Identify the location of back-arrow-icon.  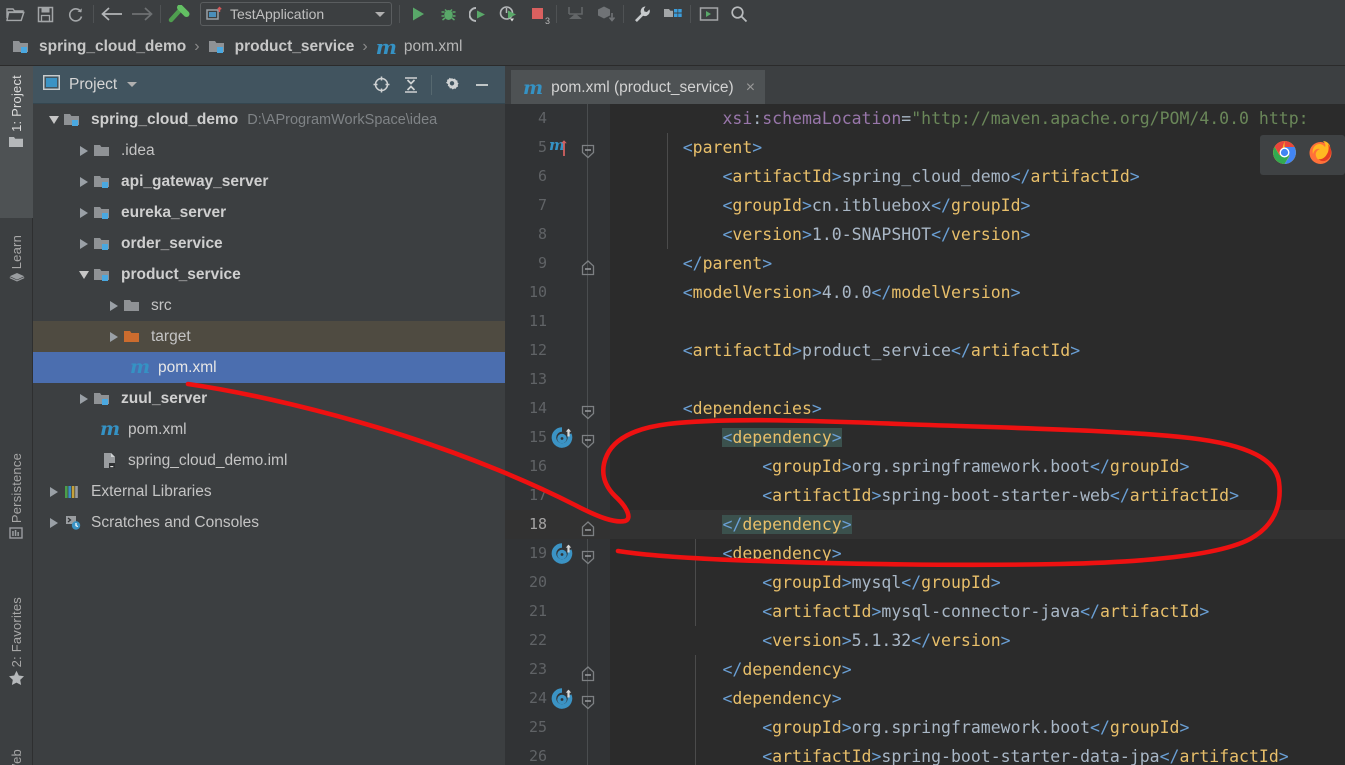
(112, 14).